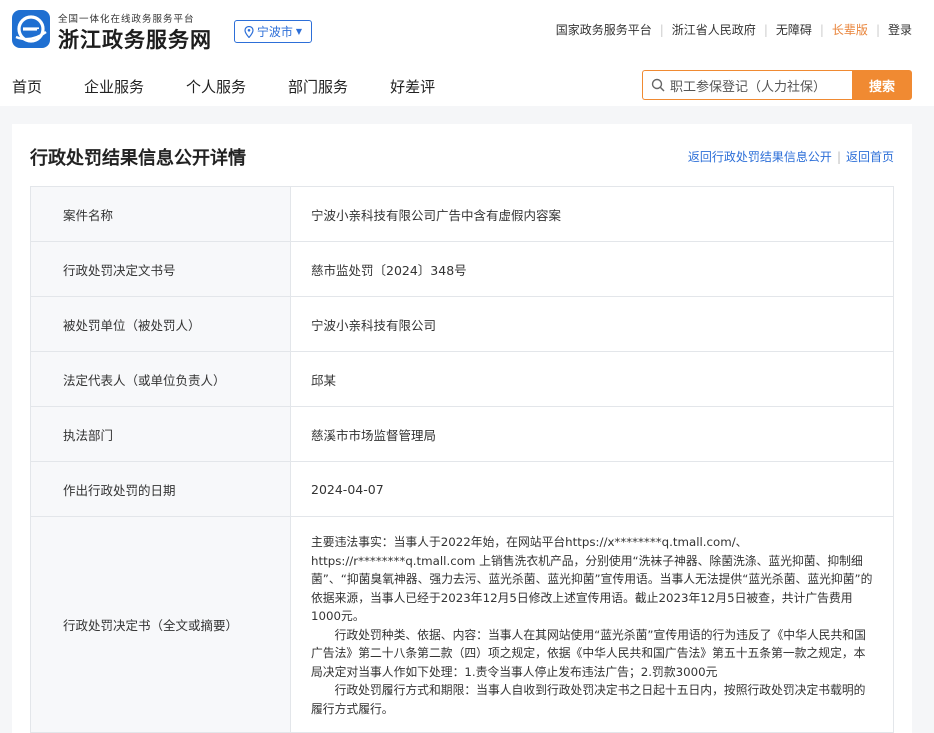 This screenshot has width=934, height=733. What do you see at coordinates (592, 324) in the screenshot?
I see `field-value: 宁波小亲科技有限公司` at bounding box center [592, 324].